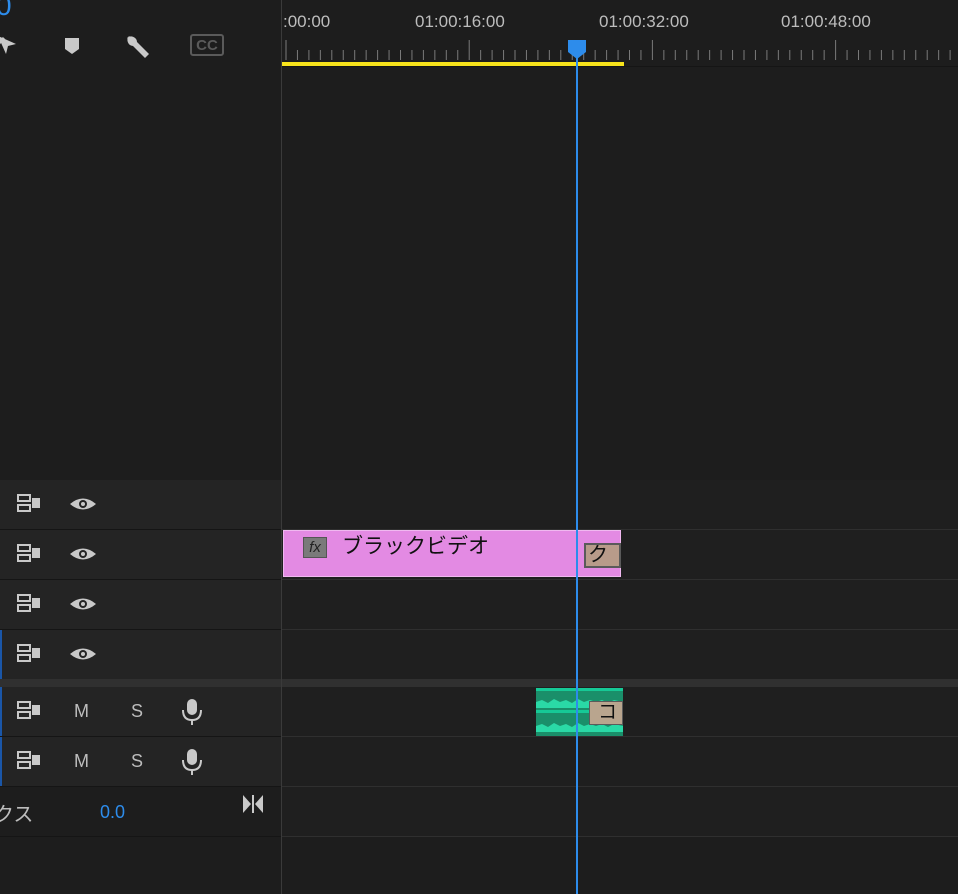 This screenshot has width=958, height=894. What do you see at coordinates (602, 555) in the screenshot?
I see `video-transition: クロ` at bounding box center [602, 555].